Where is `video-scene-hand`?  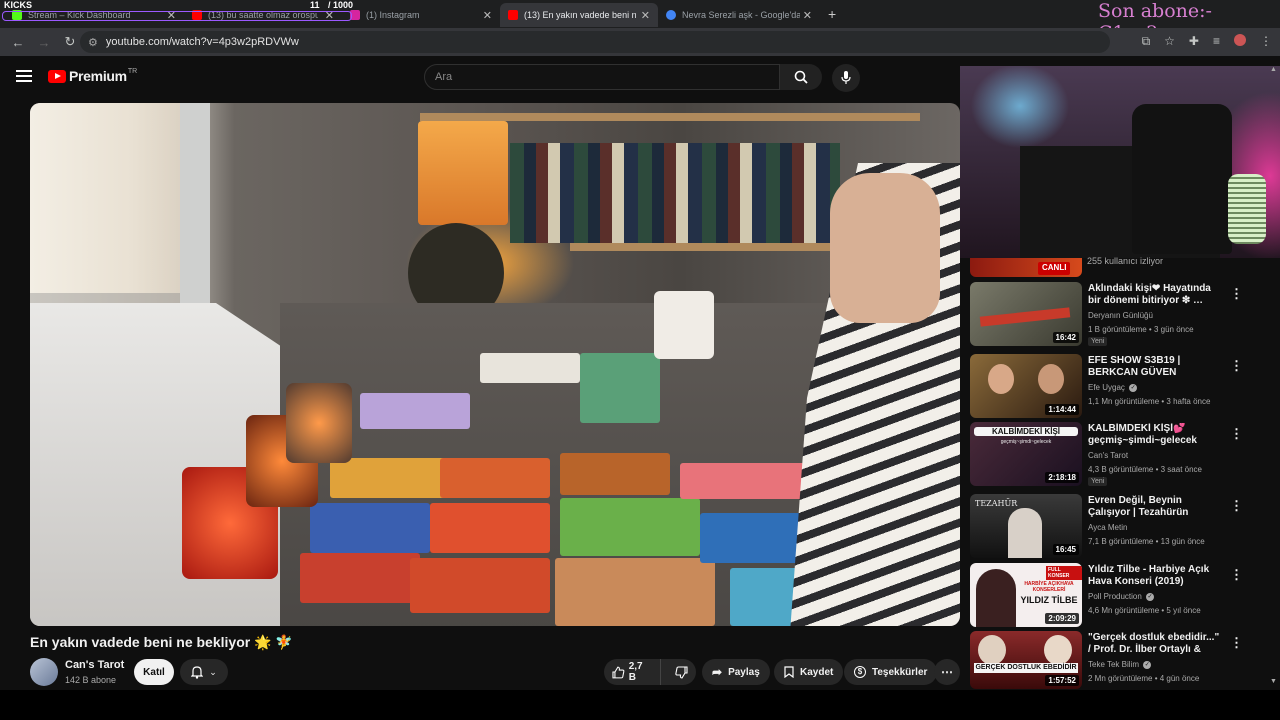 video-scene-hand is located at coordinates (885, 248).